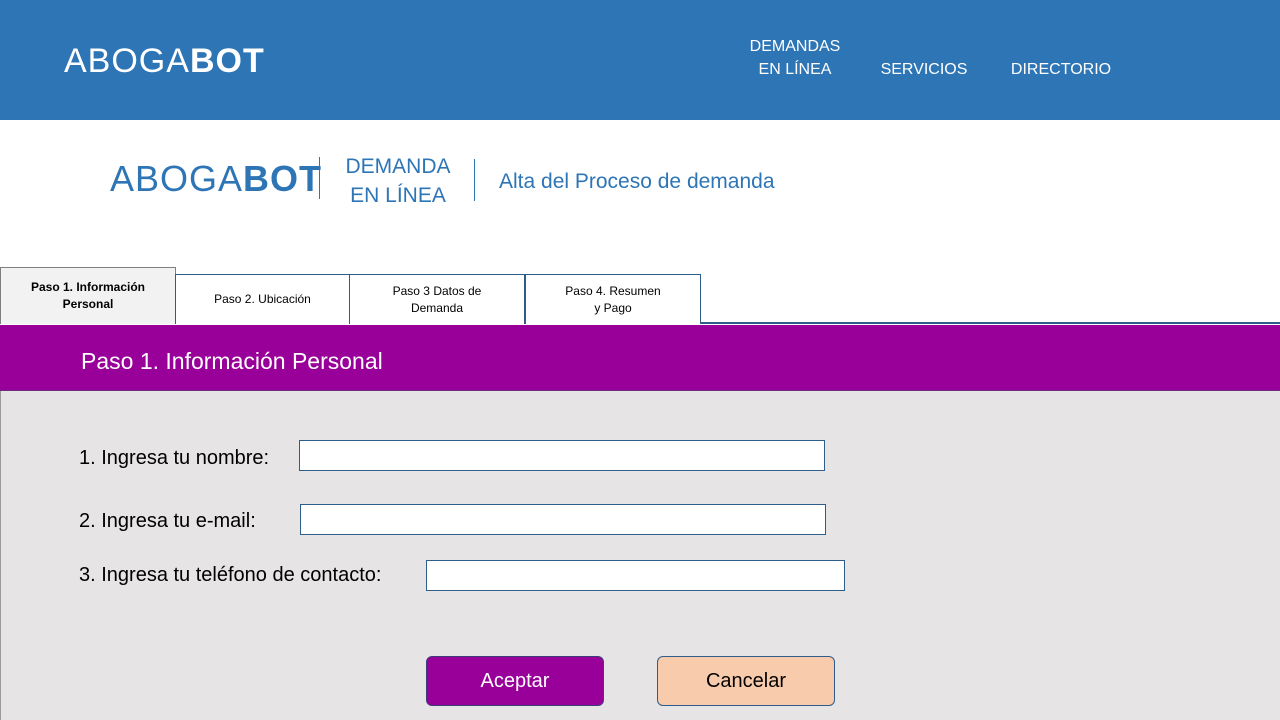 The height and width of the screenshot is (720, 1280). Describe the element at coordinates (127, 61) in the screenshot. I see `logo-text-light: ABOGA` at that location.